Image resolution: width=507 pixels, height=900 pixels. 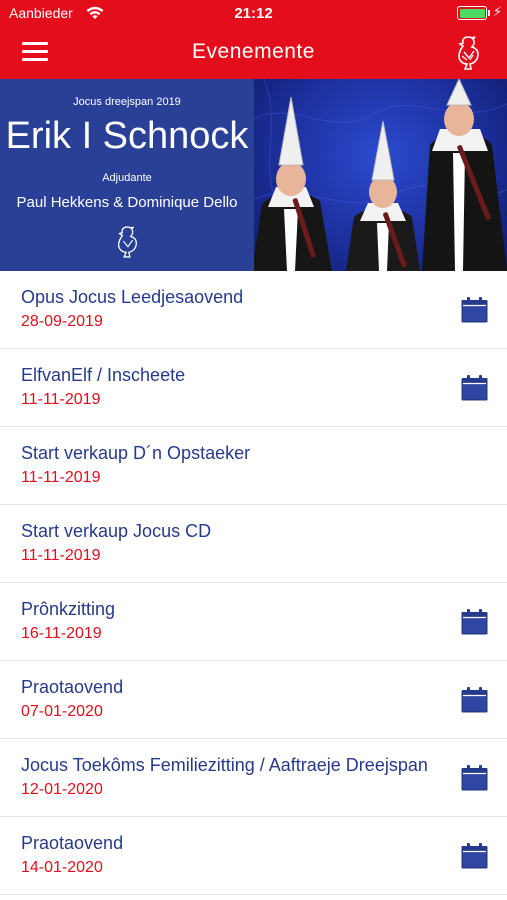 What do you see at coordinates (497, 11) in the screenshot?
I see `charging-bolt-icon: ⚡` at bounding box center [497, 11].